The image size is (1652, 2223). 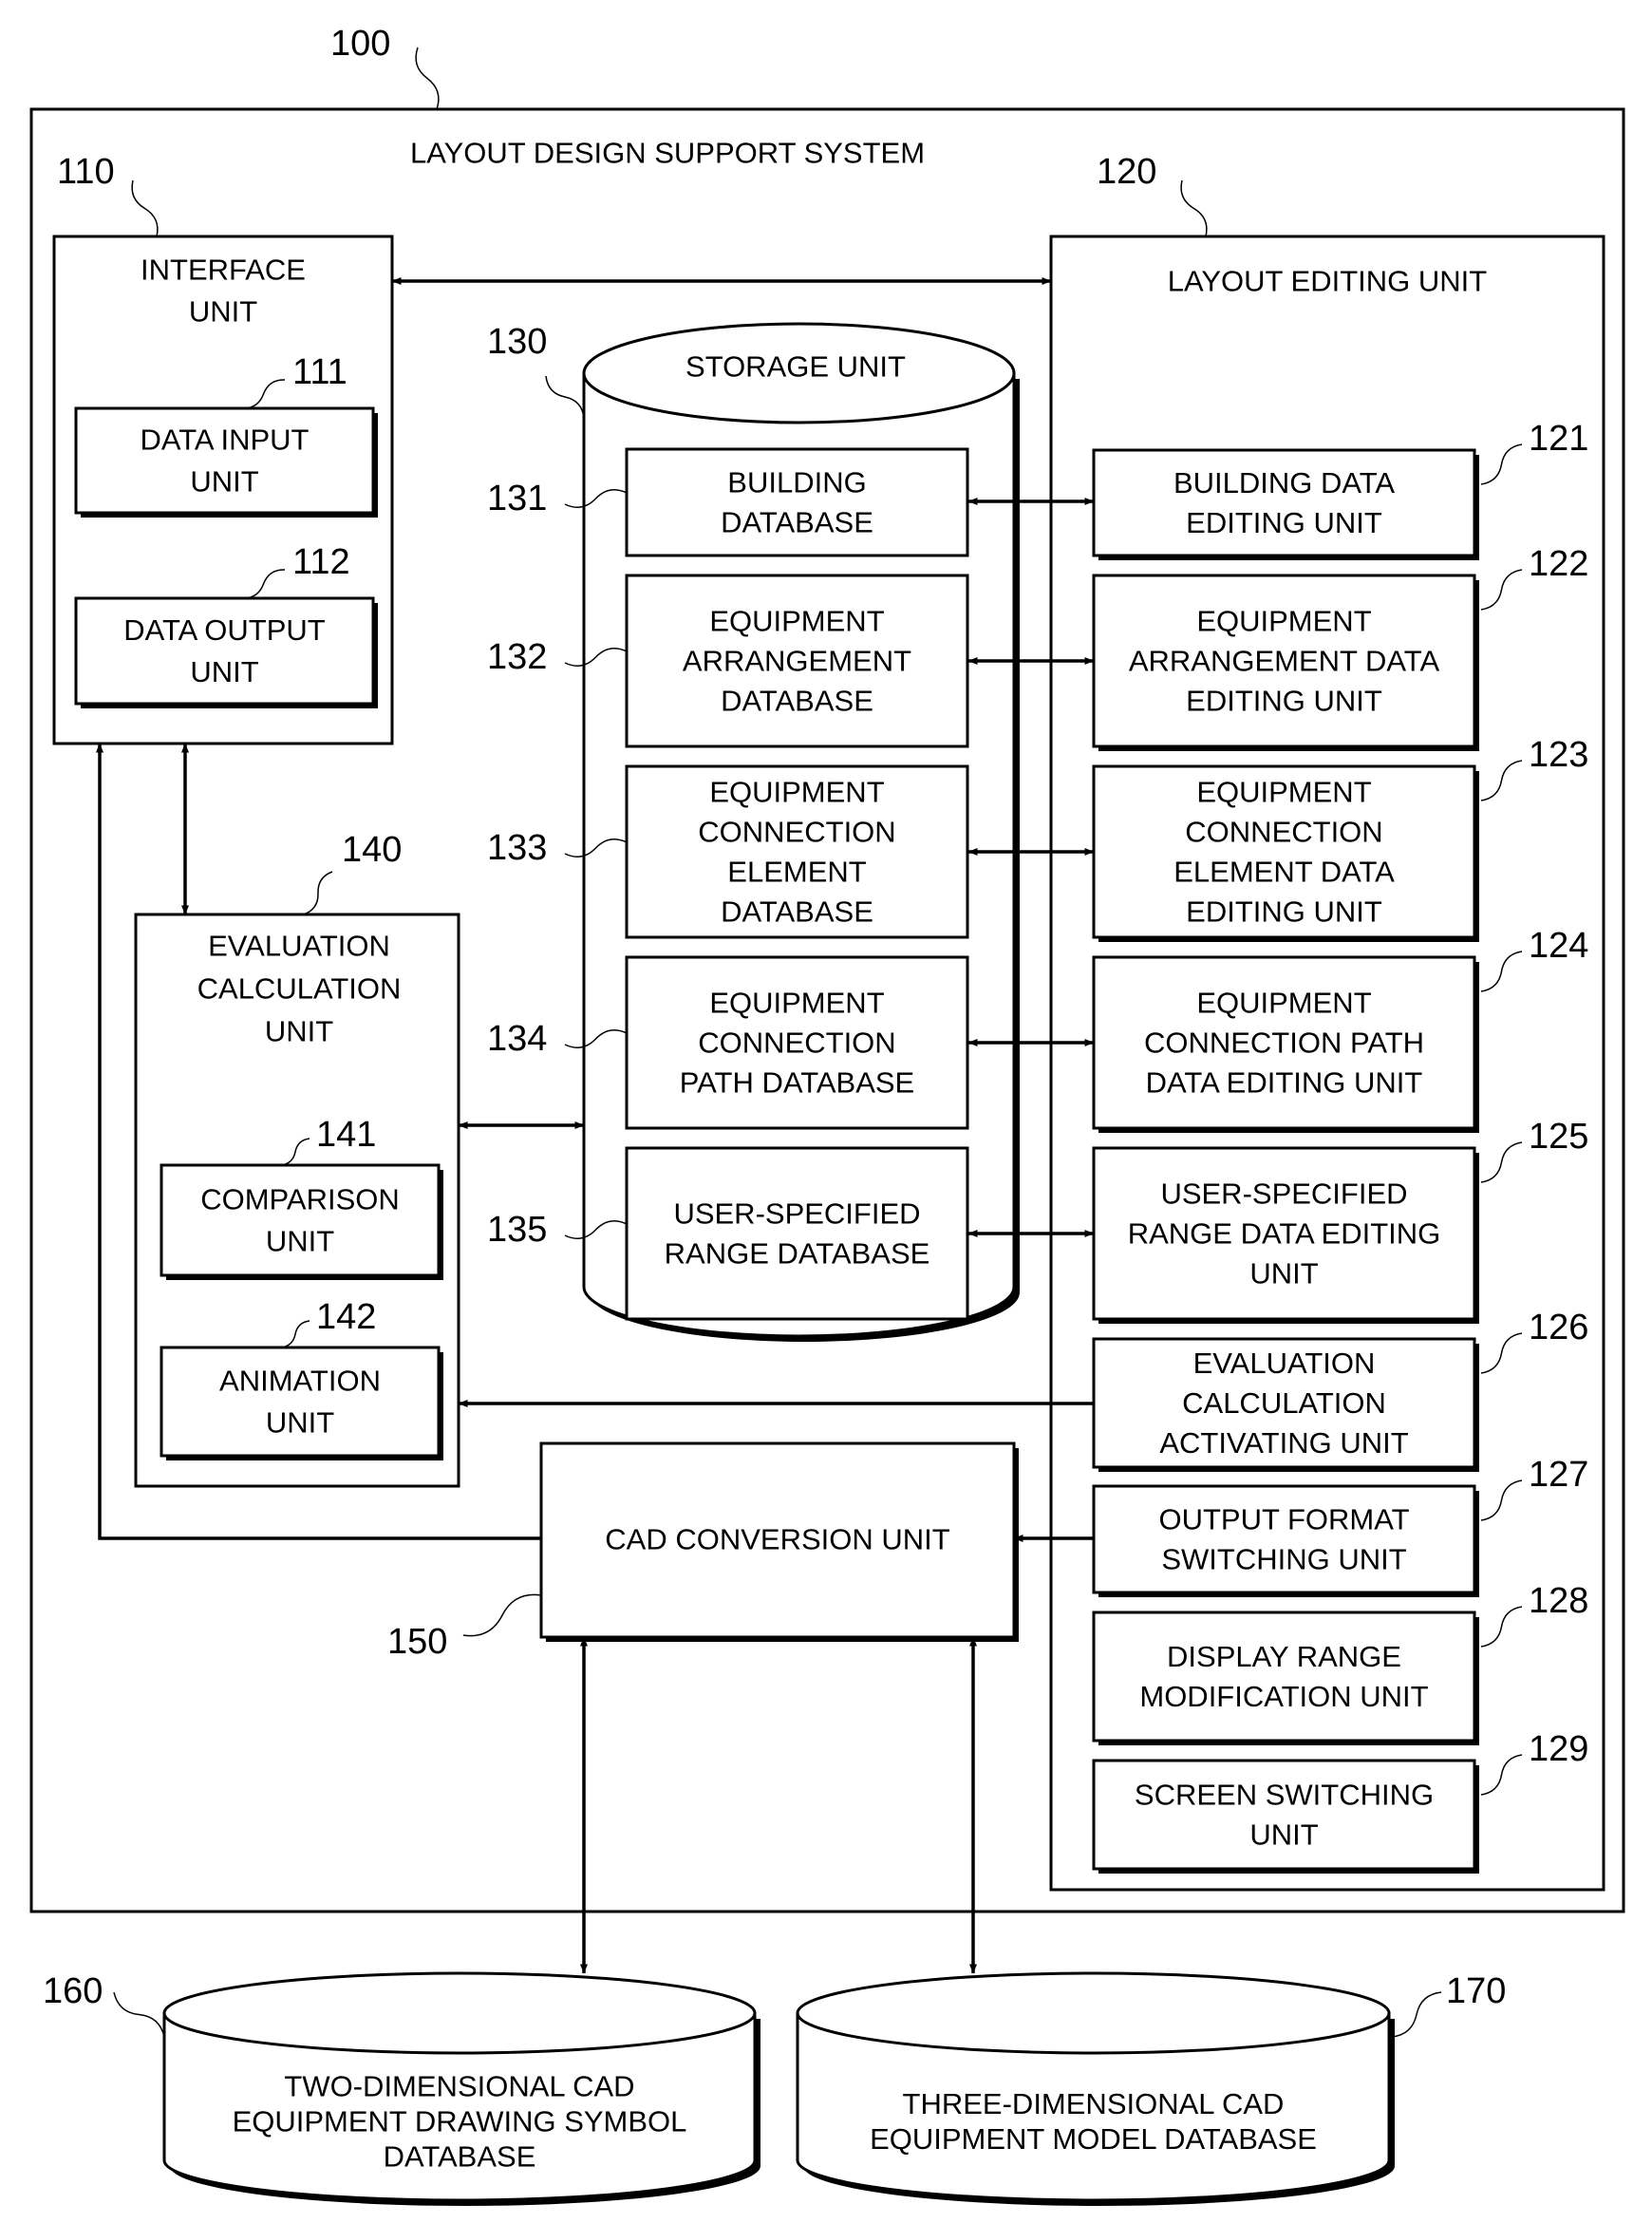 What do you see at coordinates (797, 1254) in the screenshot?
I see `sub-unit-label: RANGE DATABASE` at bounding box center [797, 1254].